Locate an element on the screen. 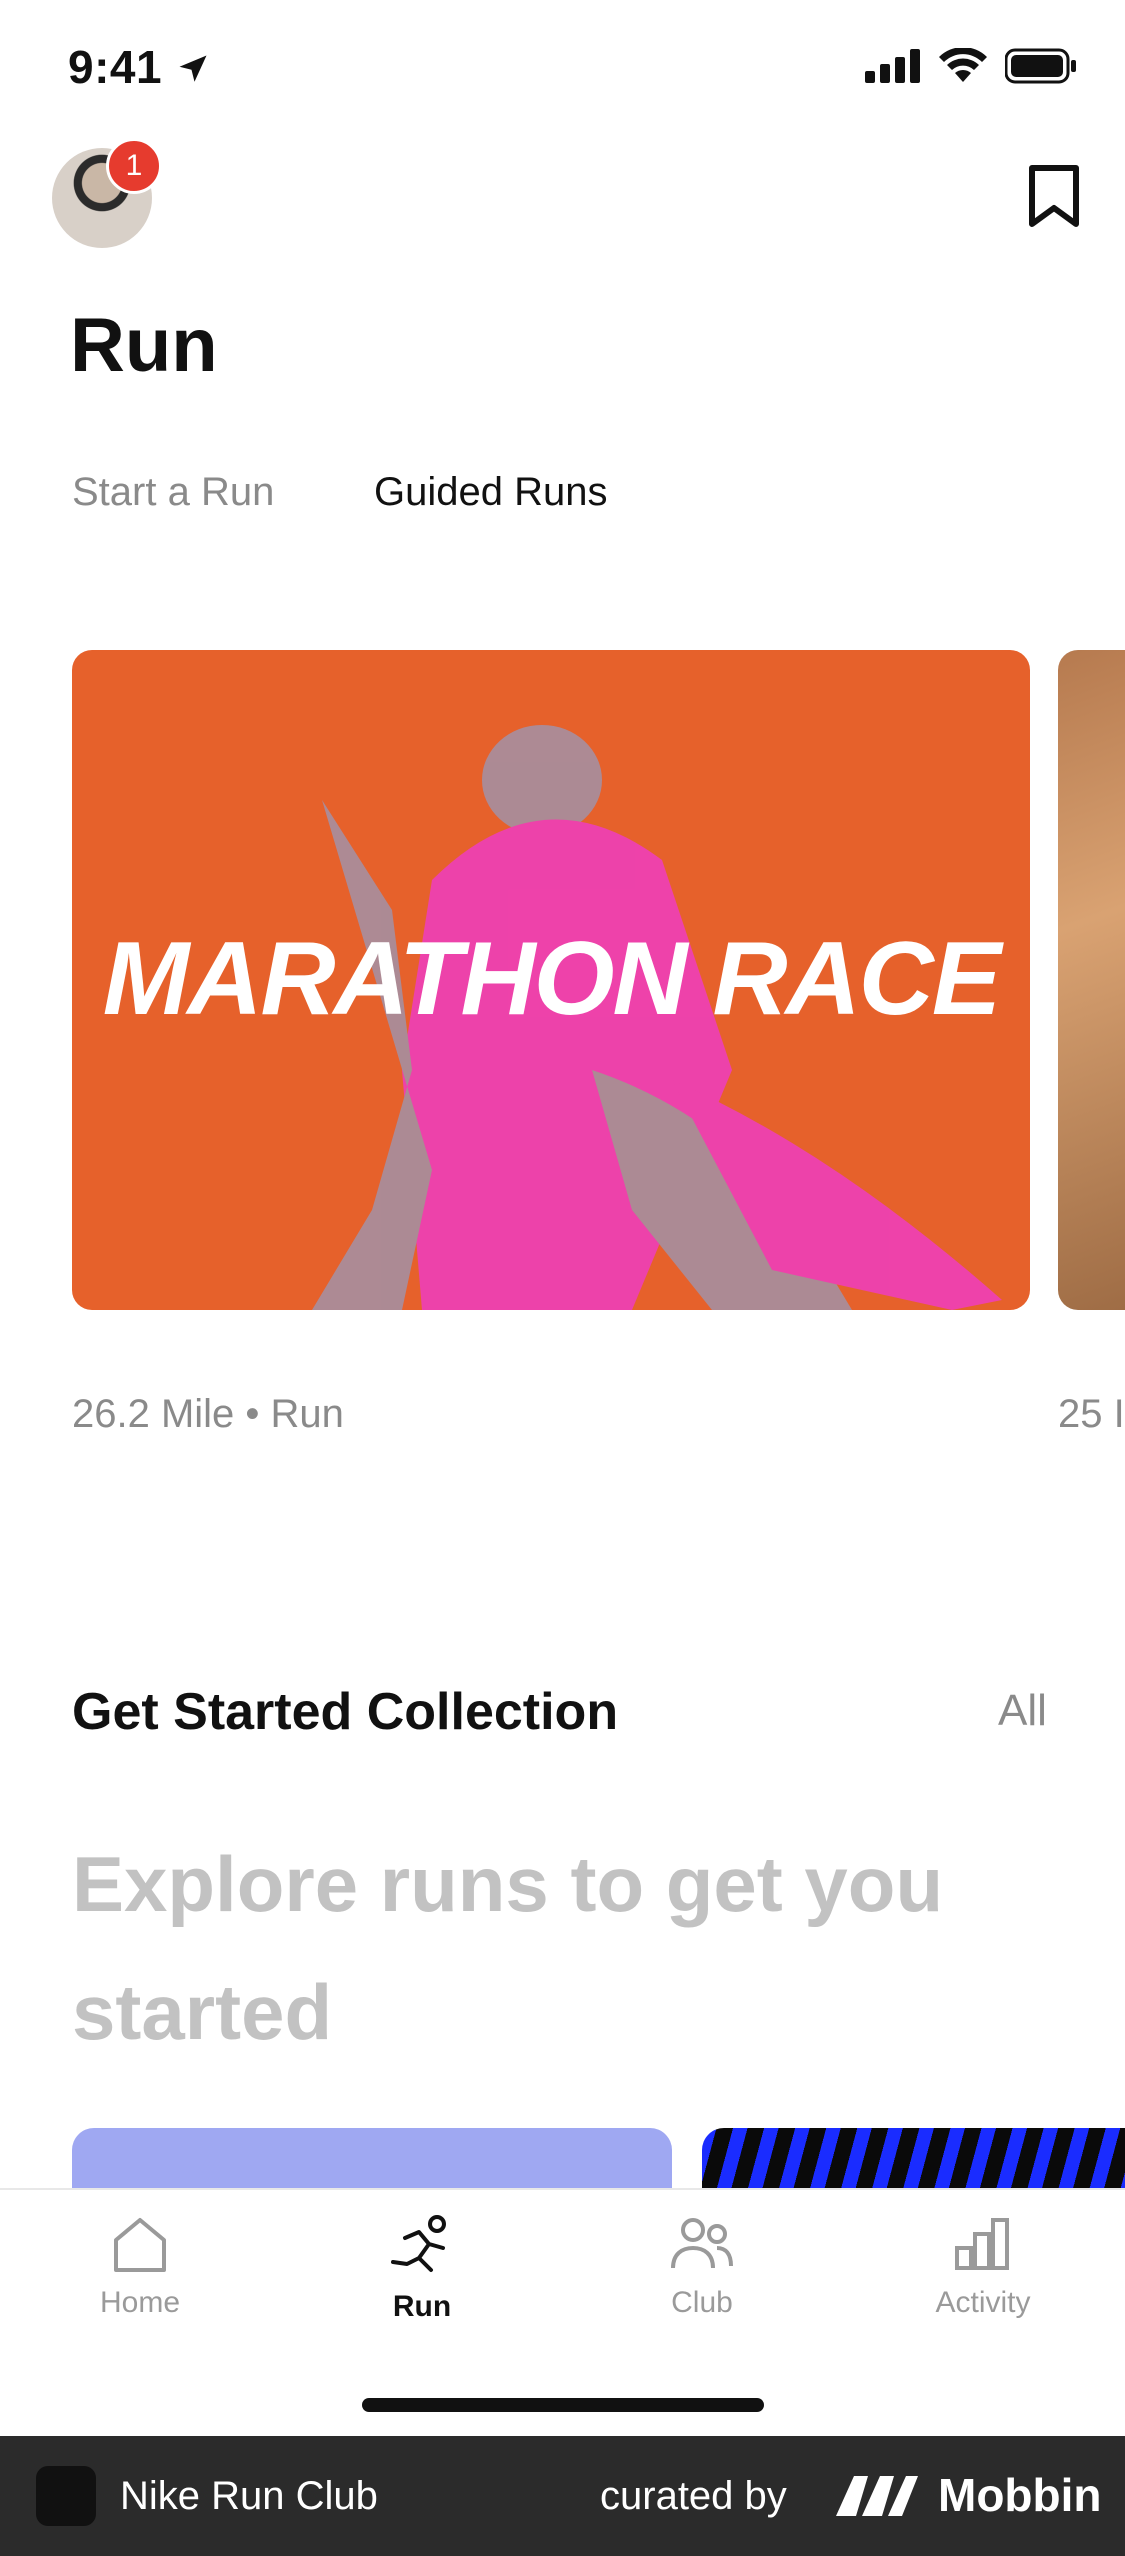 The image size is (1125, 2556). battery-icon is located at coordinates (1040, 66).